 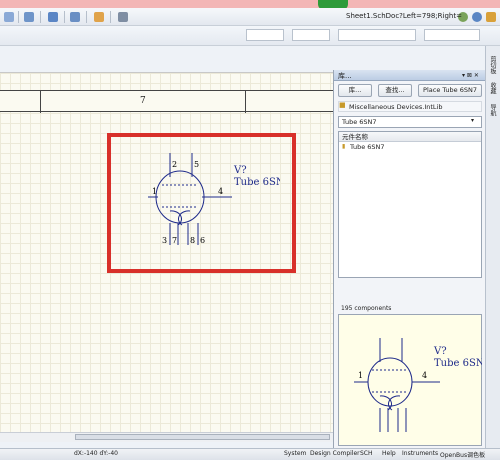 What do you see at coordinates (366, 453) in the screenshot?
I see `status-tab-sch: SCH` at bounding box center [366, 453].